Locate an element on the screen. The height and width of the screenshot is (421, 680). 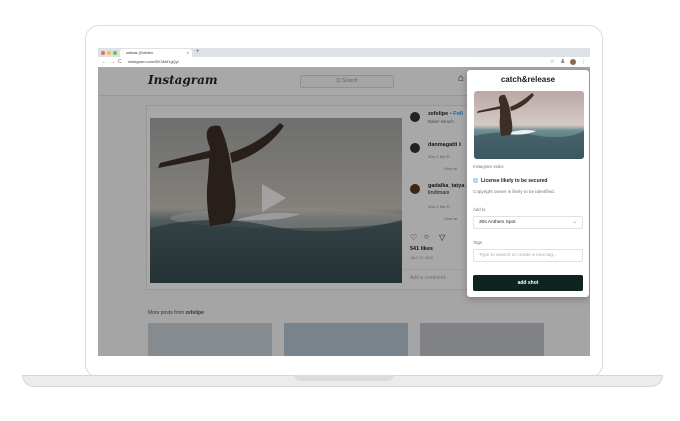
license-status: License likely to be secured is located at coordinates (510, 181).